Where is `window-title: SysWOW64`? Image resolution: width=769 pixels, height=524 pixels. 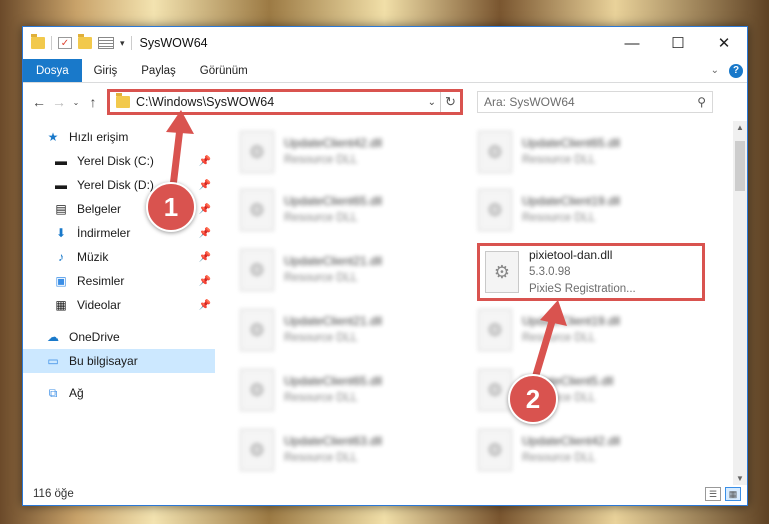 window-title: SysWOW64 is located at coordinates (173, 43).